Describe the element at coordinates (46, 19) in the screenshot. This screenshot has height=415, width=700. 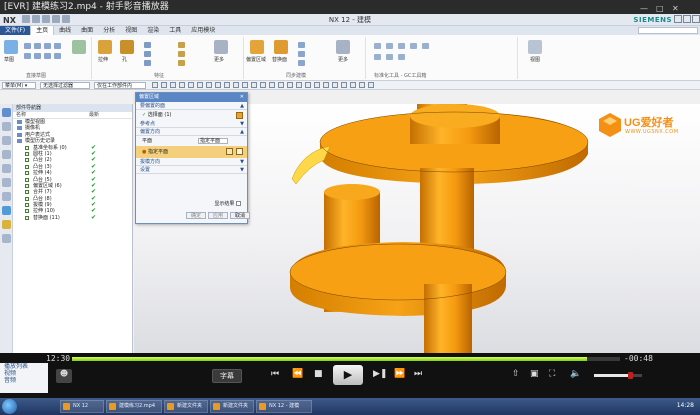
I see `redo-icon` at that location.